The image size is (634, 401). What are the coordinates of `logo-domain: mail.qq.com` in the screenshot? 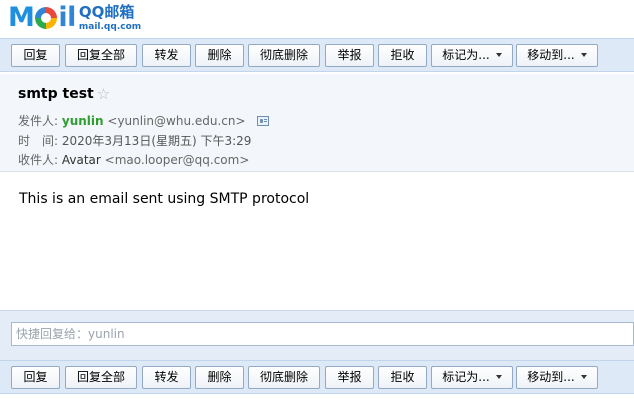 It's located at (110, 27).